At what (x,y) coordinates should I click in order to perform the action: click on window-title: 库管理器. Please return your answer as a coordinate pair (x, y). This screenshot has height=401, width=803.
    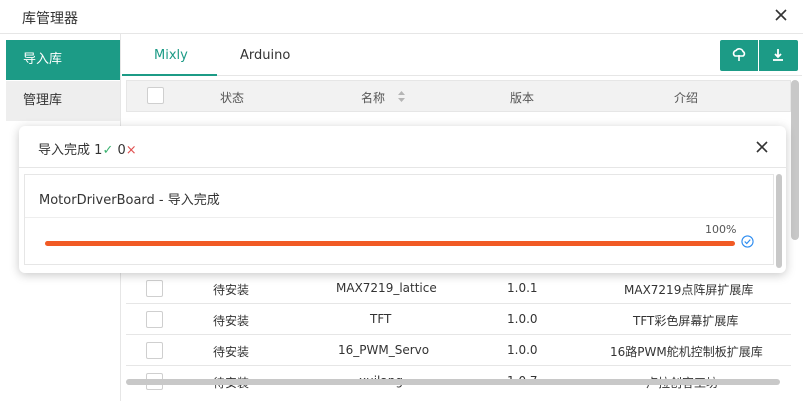
    Looking at the image, I should click on (50, 19).